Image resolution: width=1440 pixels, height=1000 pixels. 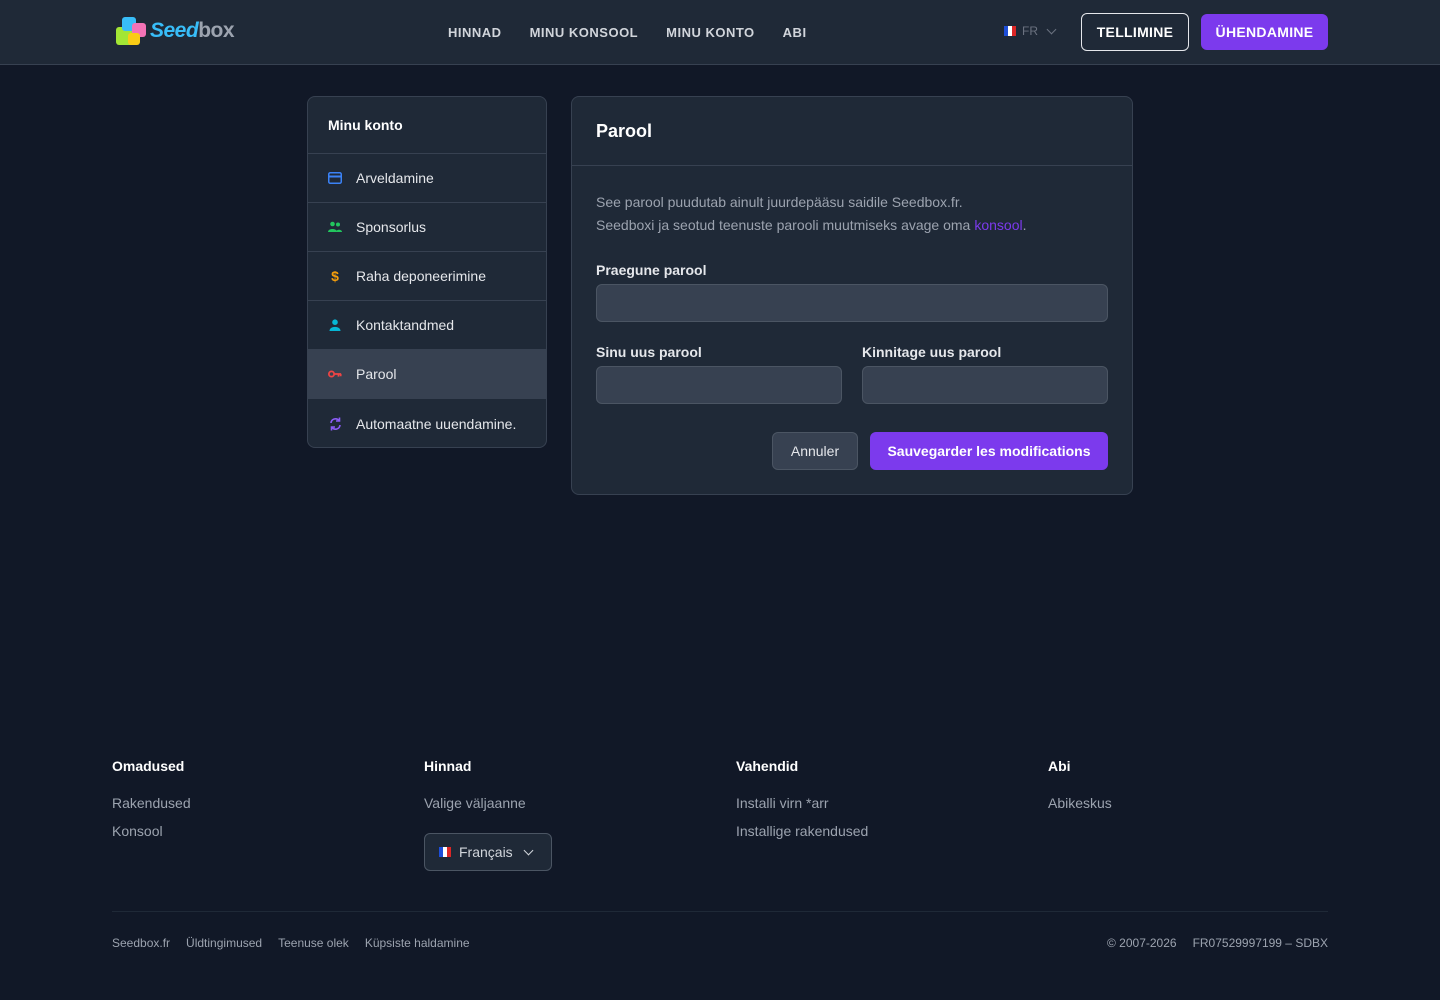 What do you see at coordinates (335, 178) in the screenshot?
I see `credit-card-icon` at bounding box center [335, 178].